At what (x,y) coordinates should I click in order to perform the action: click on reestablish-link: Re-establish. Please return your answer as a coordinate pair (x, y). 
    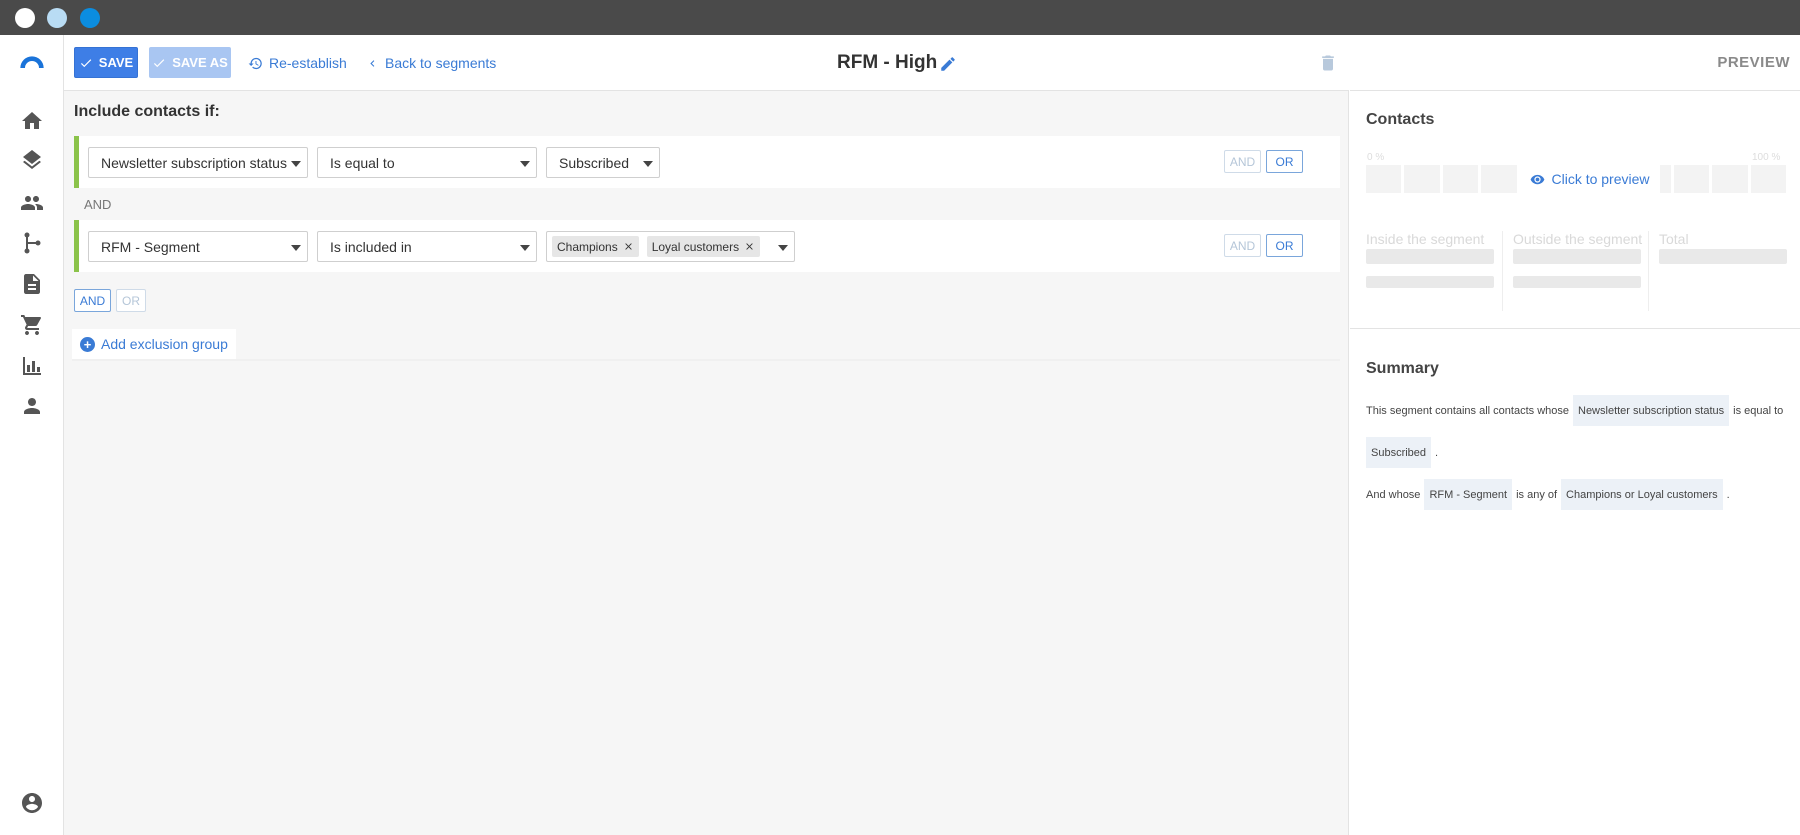
    Looking at the image, I should click on (297, 63).